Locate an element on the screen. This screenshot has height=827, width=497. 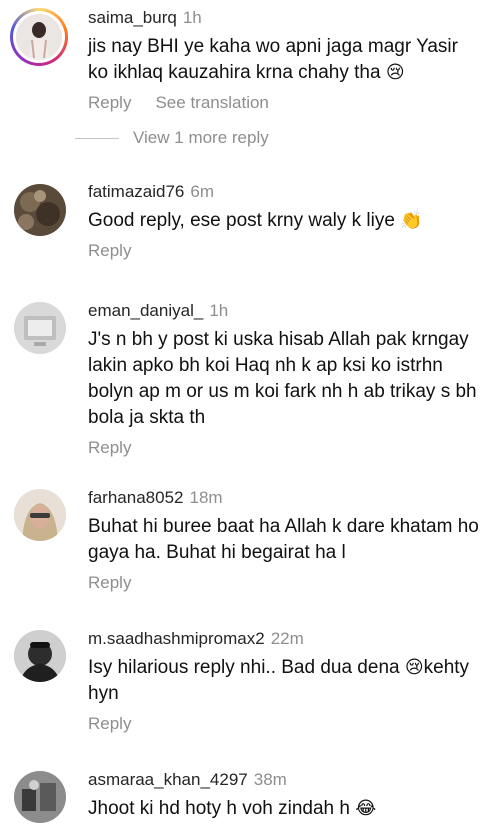
see-translation-button: See translation is located at coordinates (211, 102).